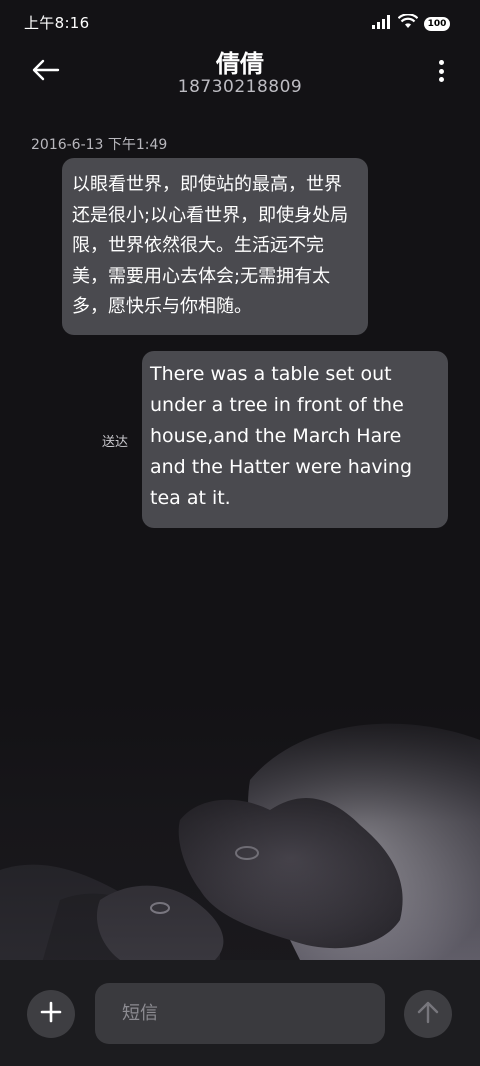  I want to click on composer-bar, so click(240, 1013).